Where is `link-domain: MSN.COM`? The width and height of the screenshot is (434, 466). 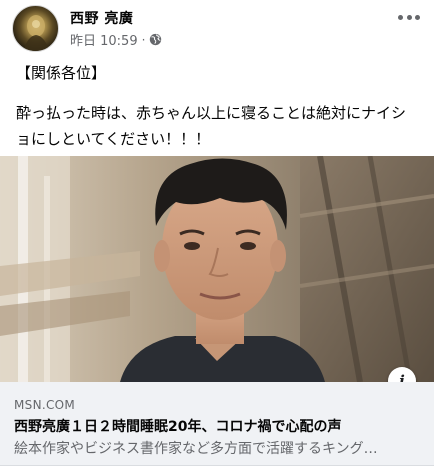 link-domain: MSN.COM is located at coordinates (45, 405).